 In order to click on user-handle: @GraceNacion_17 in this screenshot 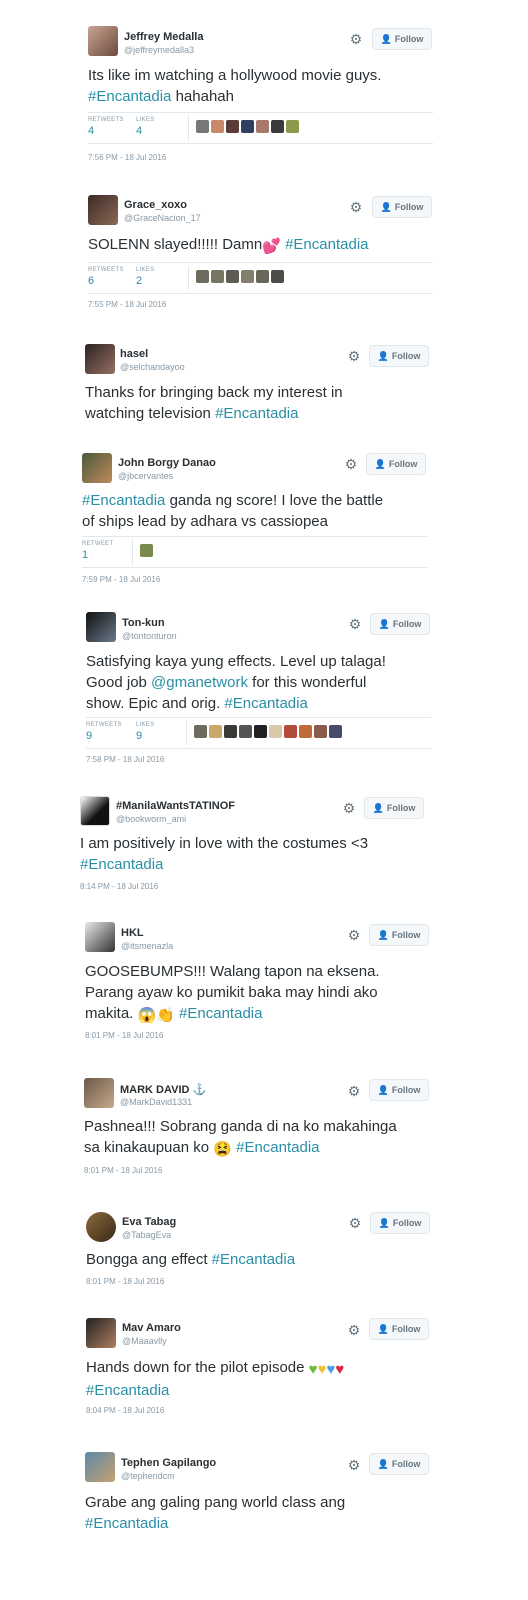, I will do `click(162, 218)`.